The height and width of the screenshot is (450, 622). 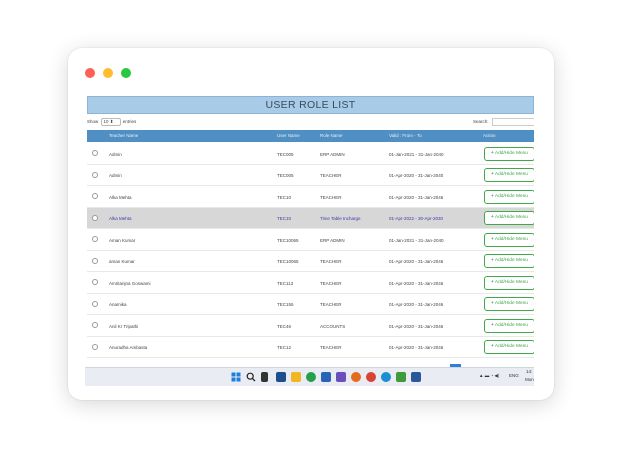 I want to click on show-entries: Show 10 ⬍ entries, so click(x=111, y=122).